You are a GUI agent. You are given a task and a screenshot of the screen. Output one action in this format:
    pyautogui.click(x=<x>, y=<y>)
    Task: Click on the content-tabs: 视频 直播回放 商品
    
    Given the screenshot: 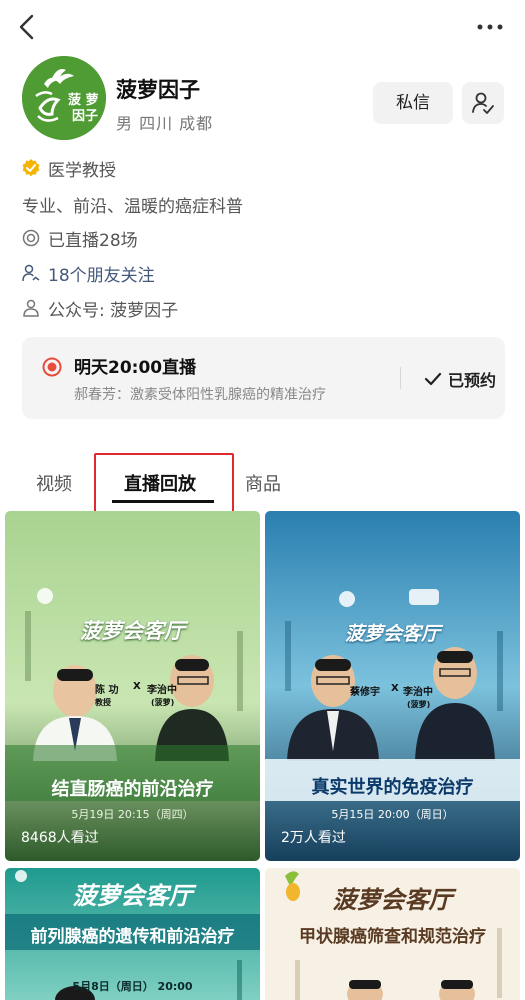 What is the action you would take?
    pyautogui.click(x=262, y=482)
    